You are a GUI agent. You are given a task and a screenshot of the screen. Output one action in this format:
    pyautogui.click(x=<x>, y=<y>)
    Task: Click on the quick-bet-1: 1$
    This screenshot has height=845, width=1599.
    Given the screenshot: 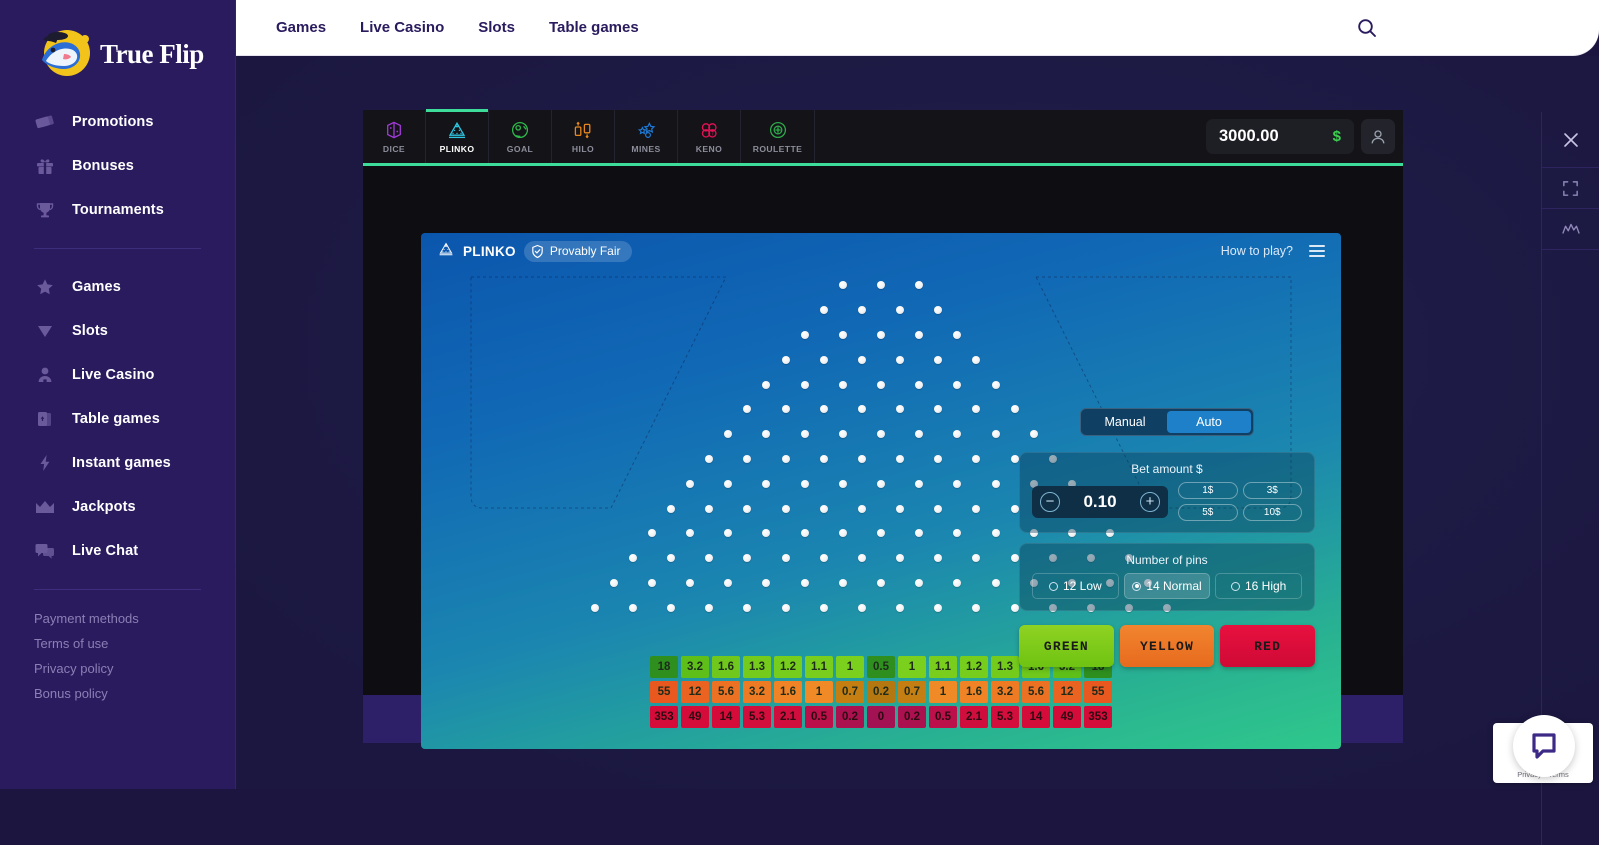 What is the action you would take?
    pyautogui.click(x=1208, y=490)
    